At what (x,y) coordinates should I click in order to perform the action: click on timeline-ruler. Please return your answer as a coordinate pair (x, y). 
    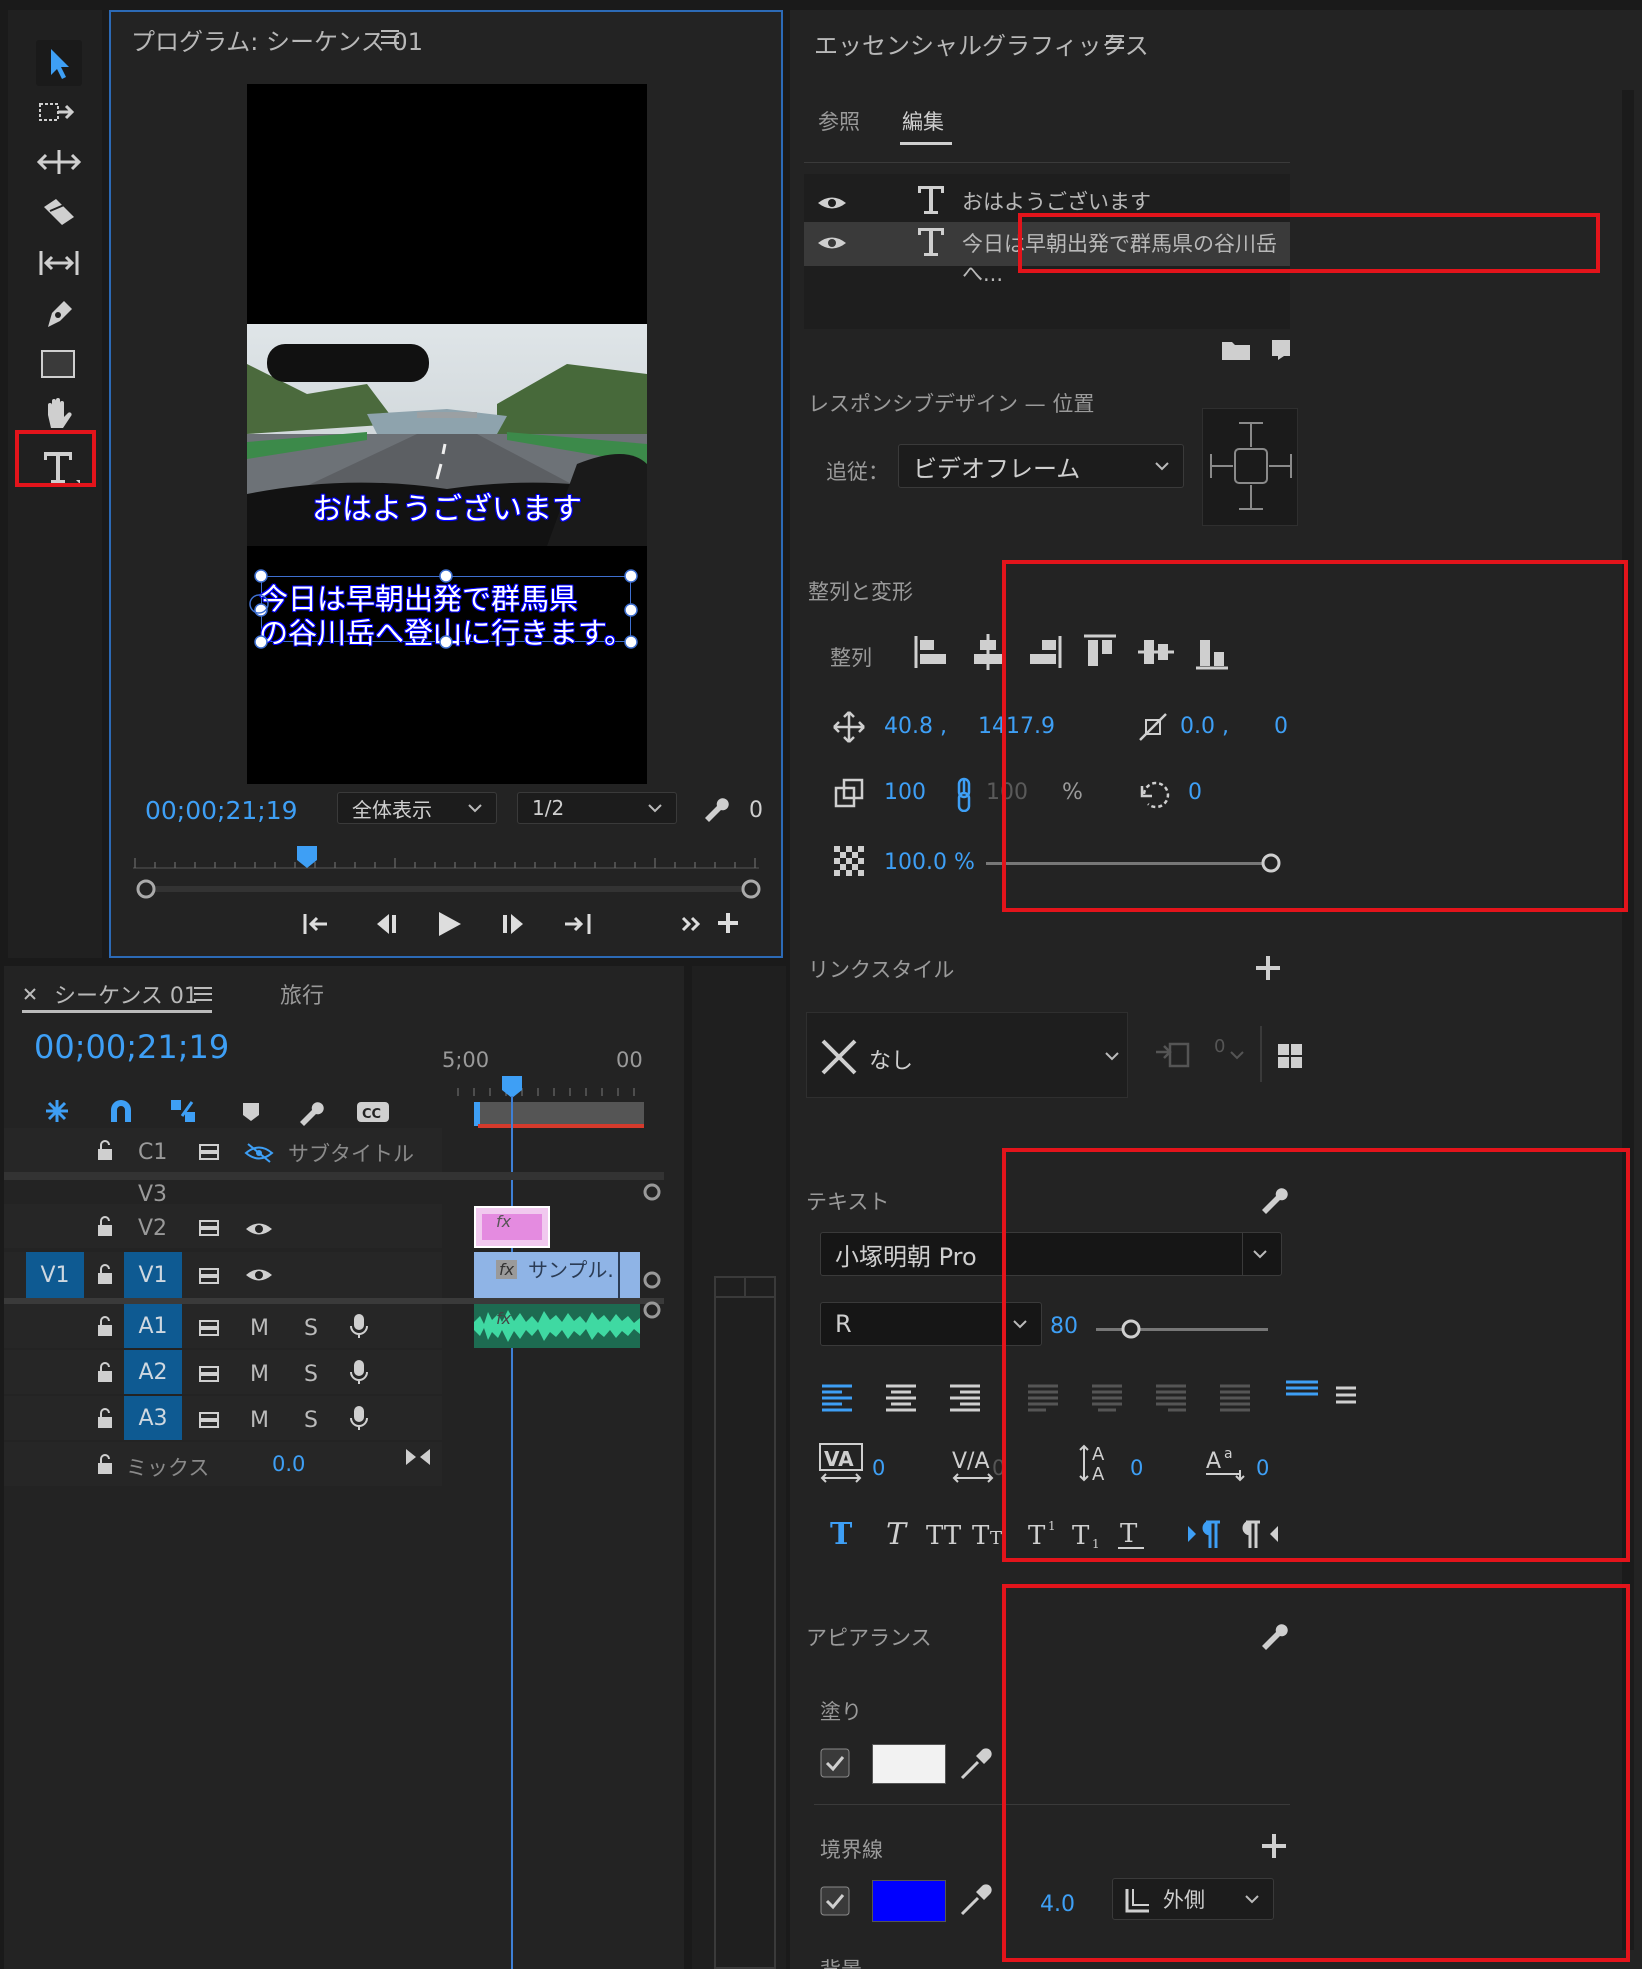
    Looking at the image, I should click on (548, 1104).